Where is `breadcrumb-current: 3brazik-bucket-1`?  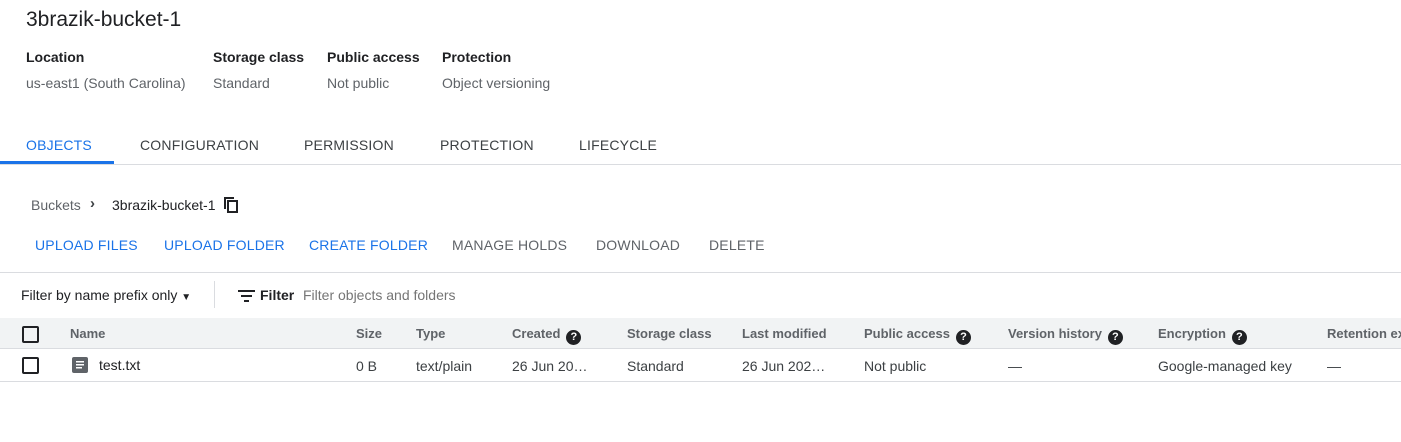
breadcrumb-current: 3brazik-bucket-1 is located at coordinates (164, 205).